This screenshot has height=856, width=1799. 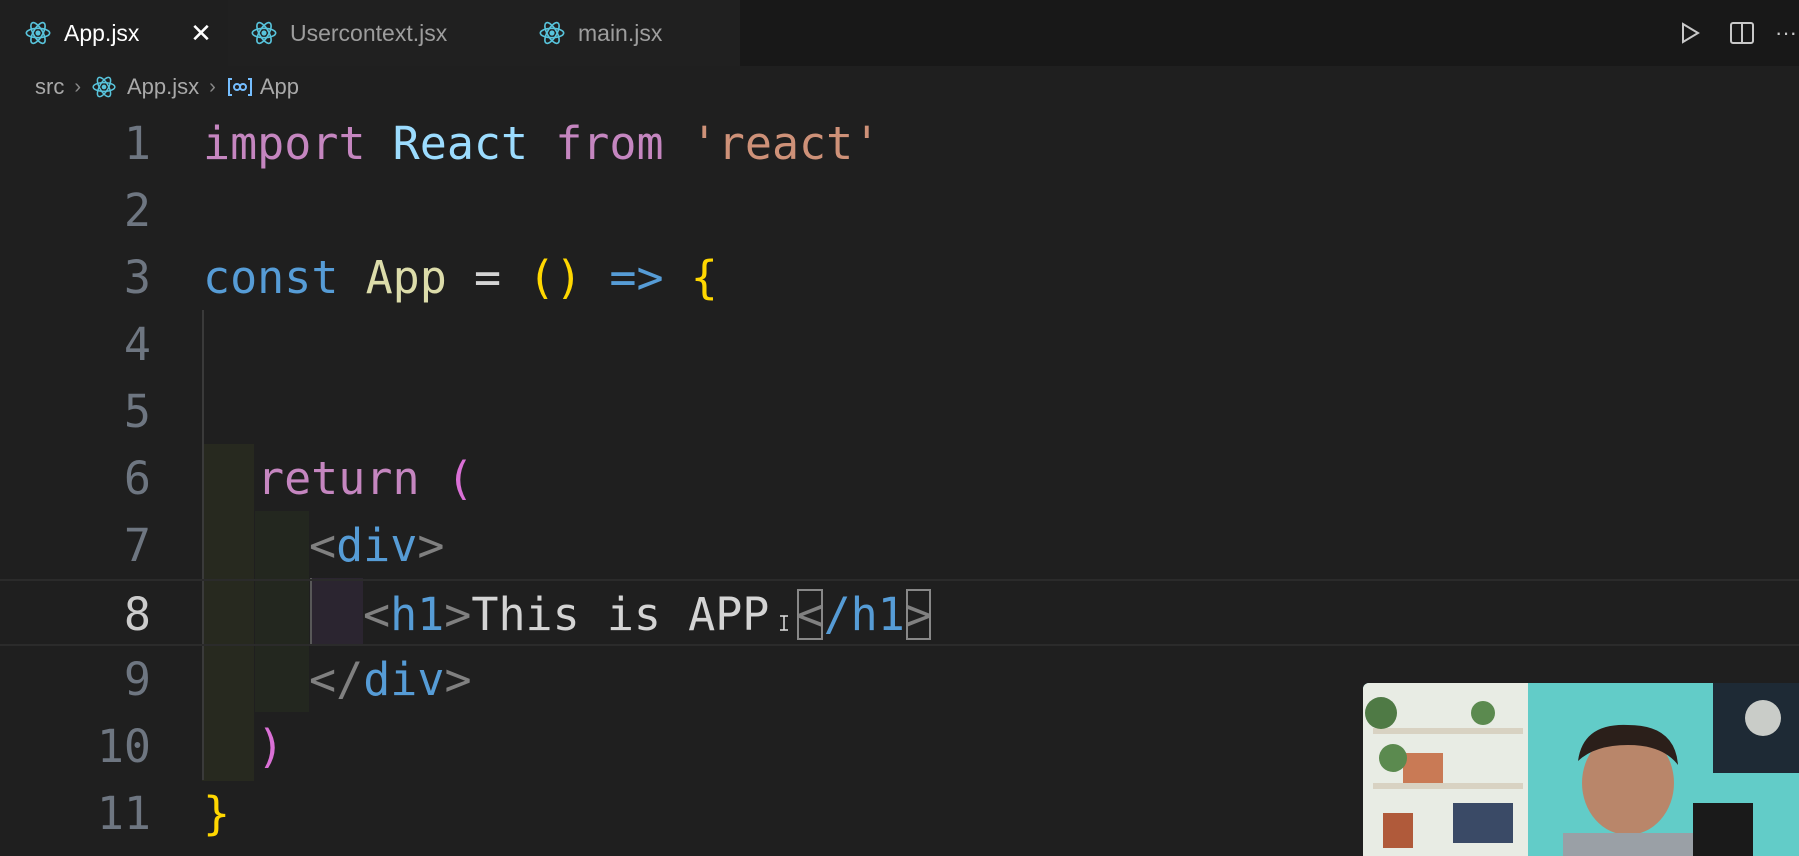 What do you see at coordinates (784, 623) in the screenshot?
I see `text-cursor-icon` at bounding box center [784, 623].